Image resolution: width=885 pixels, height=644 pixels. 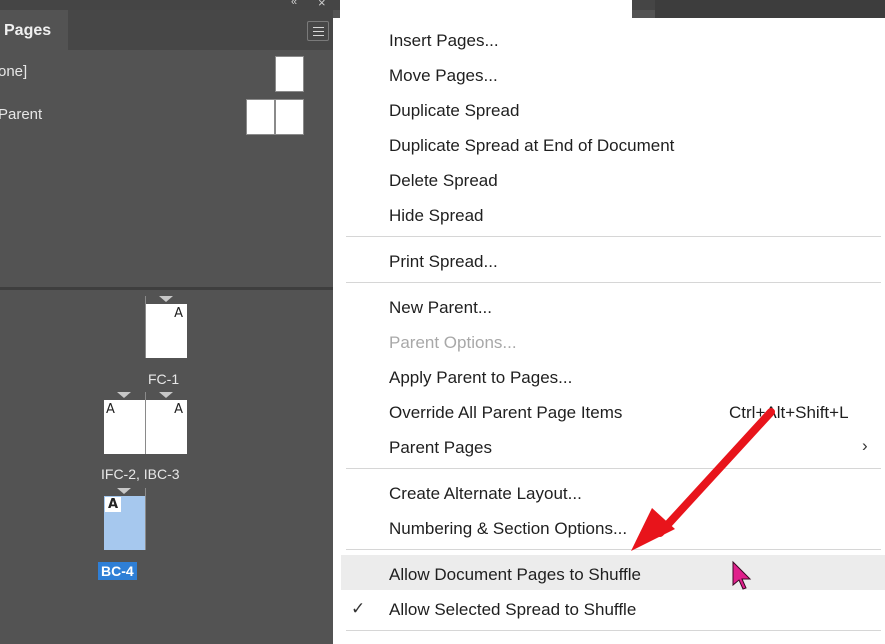 I want to click on annotation-overlay, so click(x=703, y=499).